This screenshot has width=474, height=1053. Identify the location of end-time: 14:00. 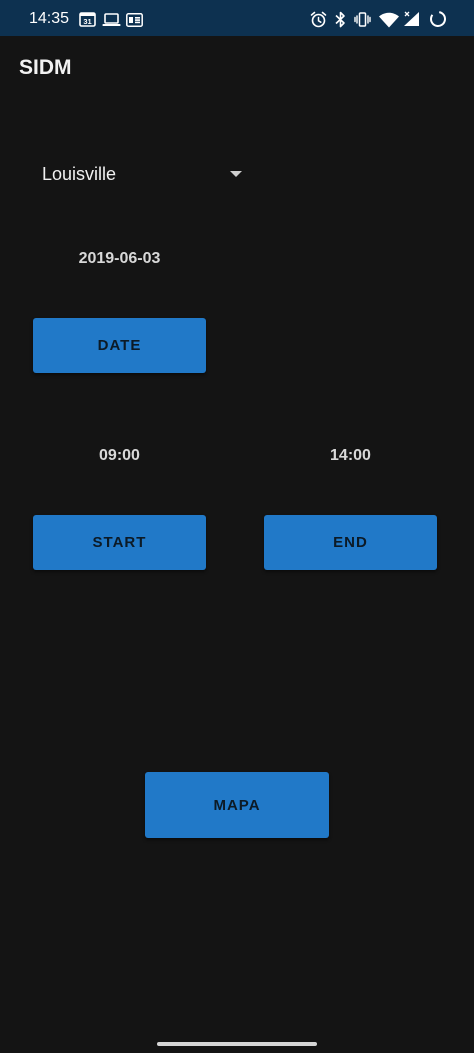
(350, 455).